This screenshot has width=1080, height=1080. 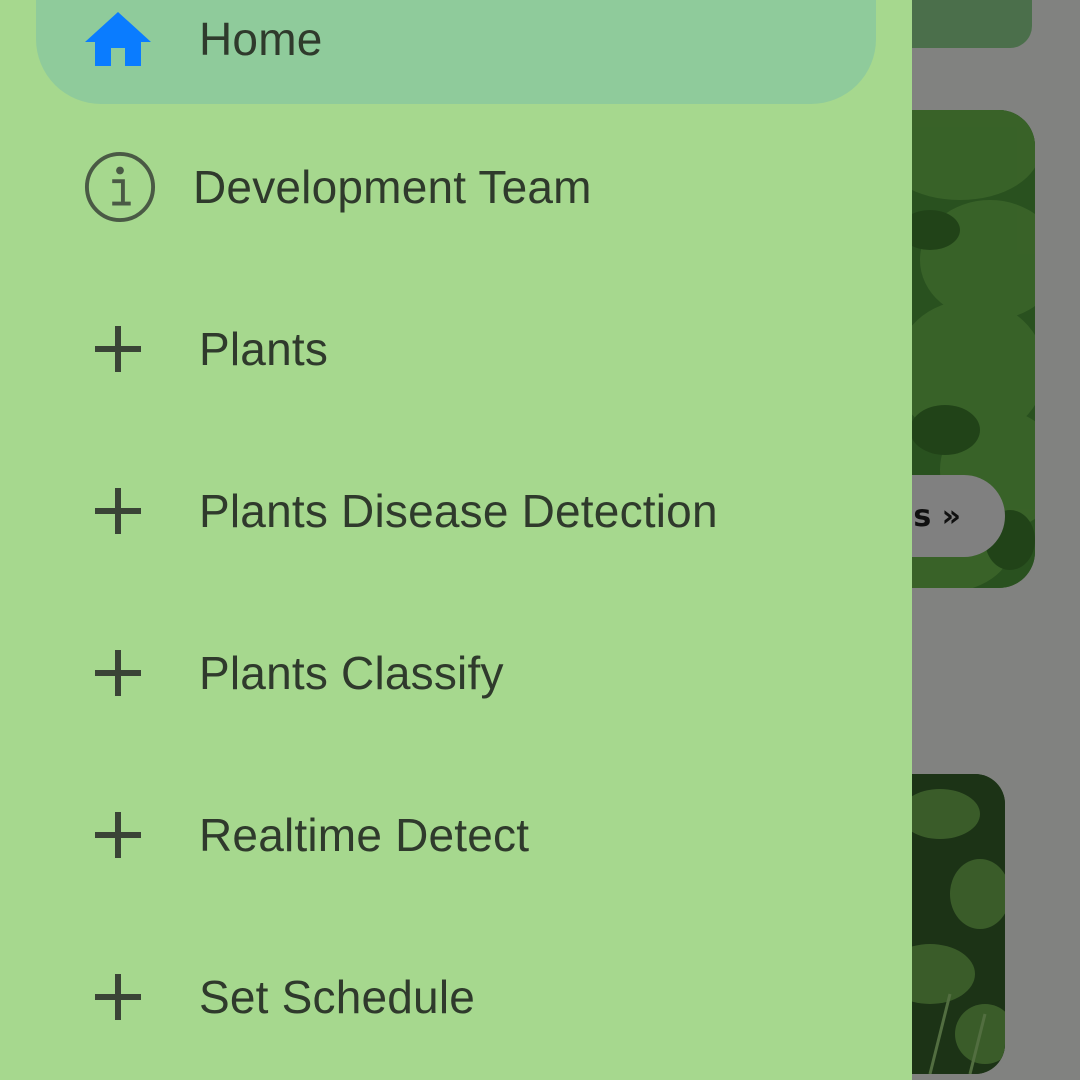 I want to click on nav-label-realtime-detect: Realtime Detect, so click(x=364, y=835).